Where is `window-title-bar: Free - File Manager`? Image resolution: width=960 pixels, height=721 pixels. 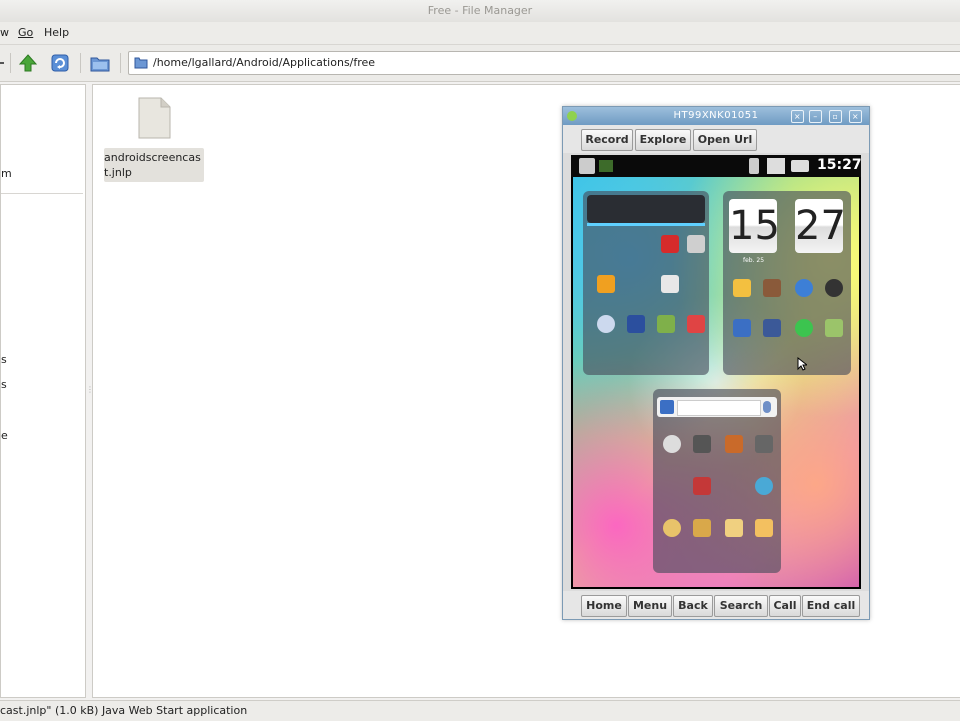 window-title-bar: Free - File Manager is located at coordinates (480, 11).